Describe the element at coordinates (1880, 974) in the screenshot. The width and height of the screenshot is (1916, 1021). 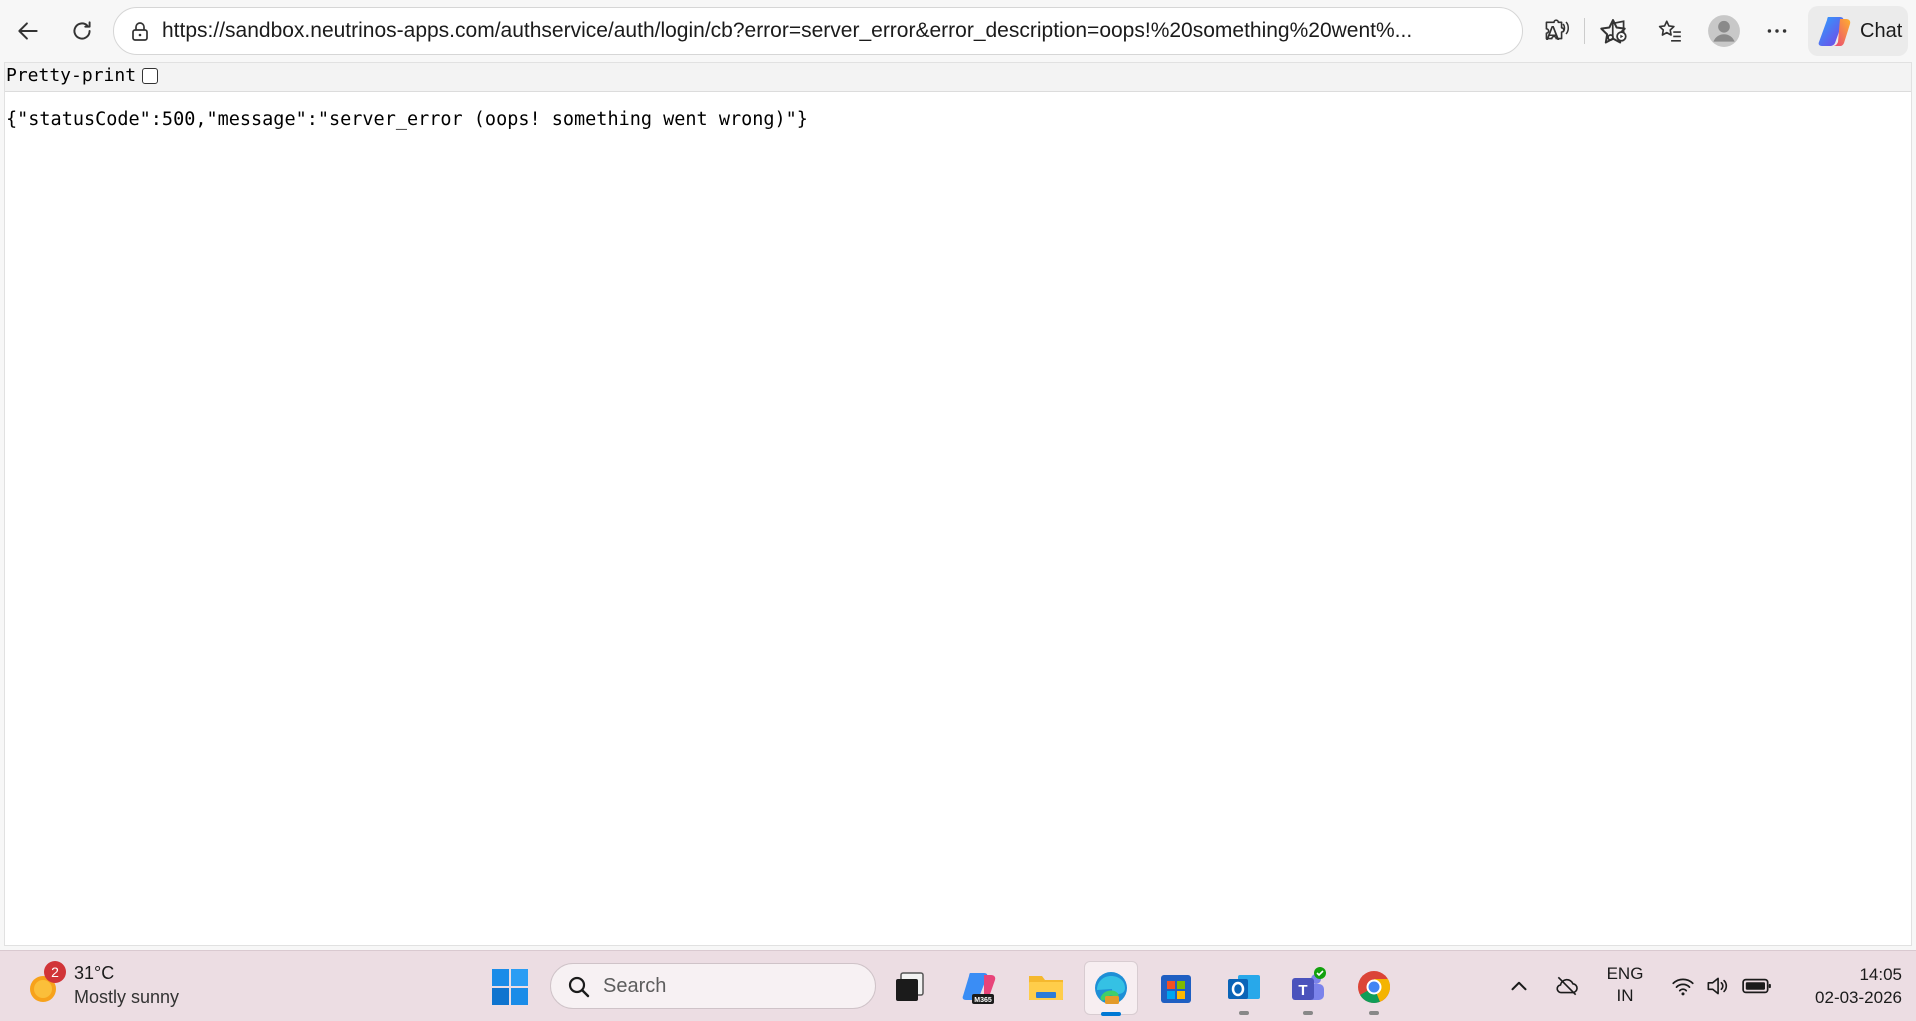
I see `clock-time: 14:05` at that location.